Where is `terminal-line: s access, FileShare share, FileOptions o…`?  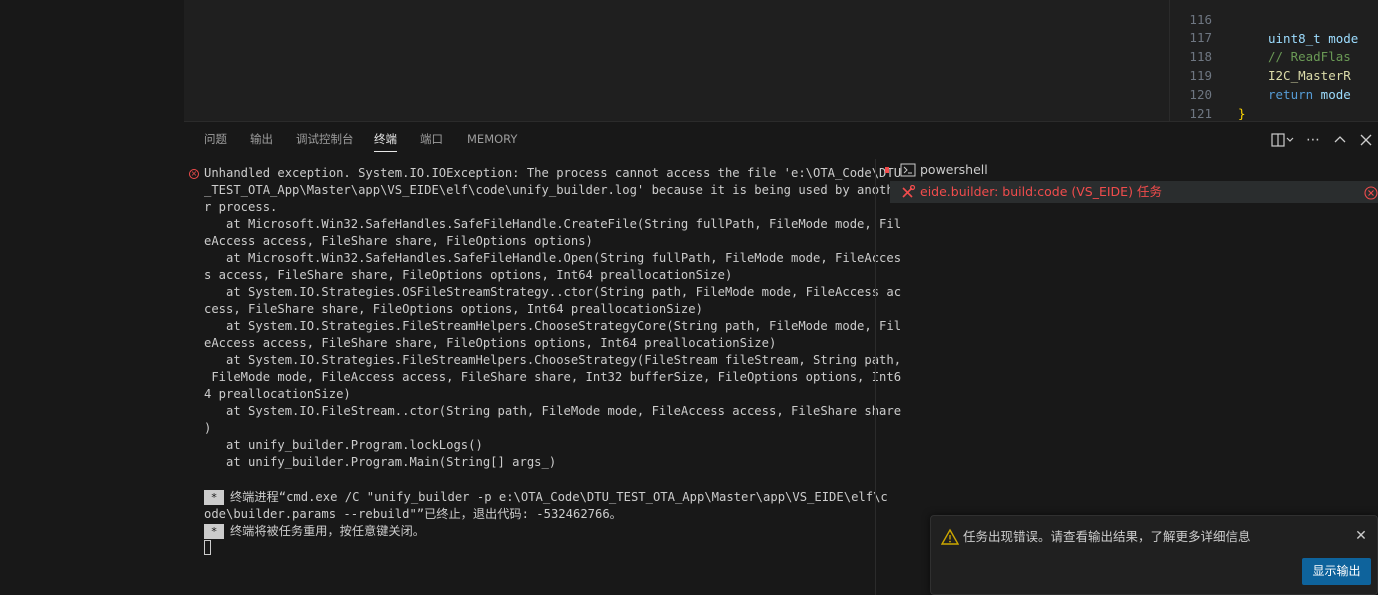 terminal-line: s access, FileShare share, FileOptions o… is located at coordinates (468, 275).